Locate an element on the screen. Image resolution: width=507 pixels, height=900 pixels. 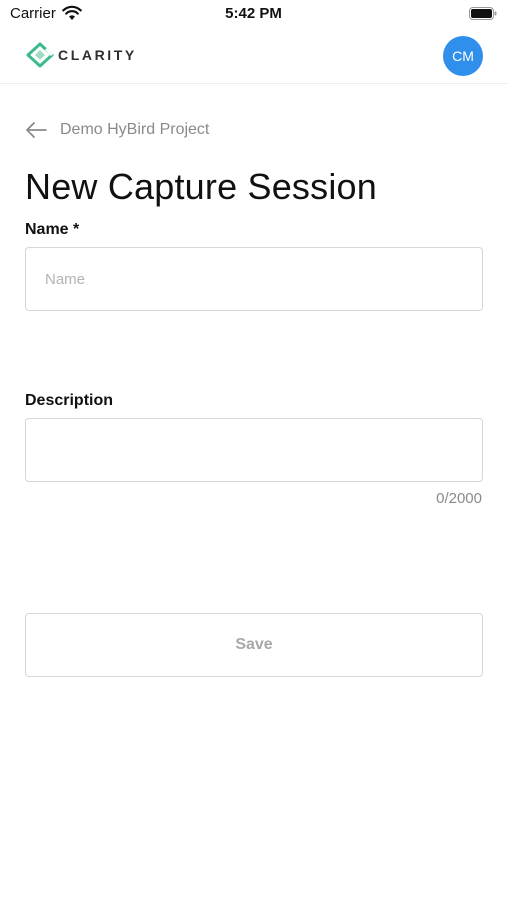
description-char-counter: 0/2000 is located at coordinates (459, 498).